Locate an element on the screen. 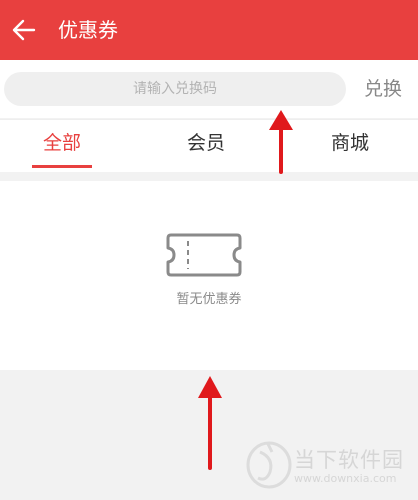 The height and width of the screenshot is (500, 418). watermark: 当下软件园 www.downxia.com is located at coordinates (330, 464).